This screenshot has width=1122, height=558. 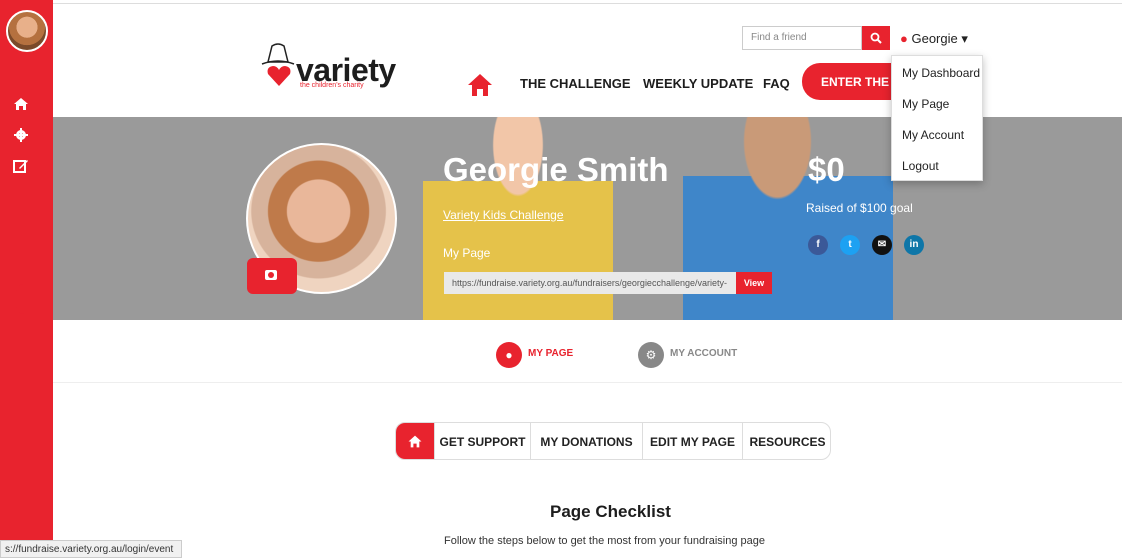 What do you see at coordinates (587, 382) in the screenshot?
I see `divider` at bounding box center [587, 382].